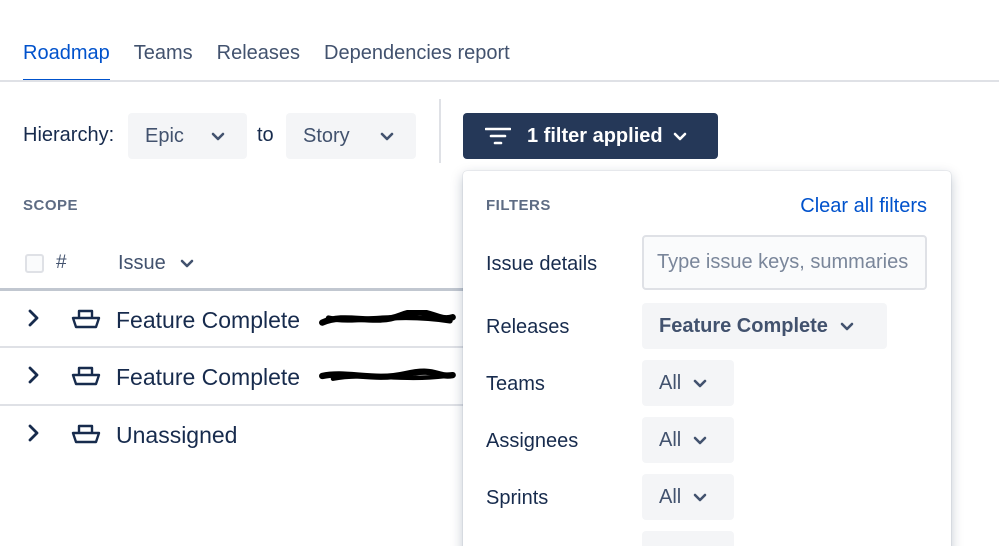  Describe the element at coordinates (688, 497) in the screenshot. I see `sprints-select: All` at that location.